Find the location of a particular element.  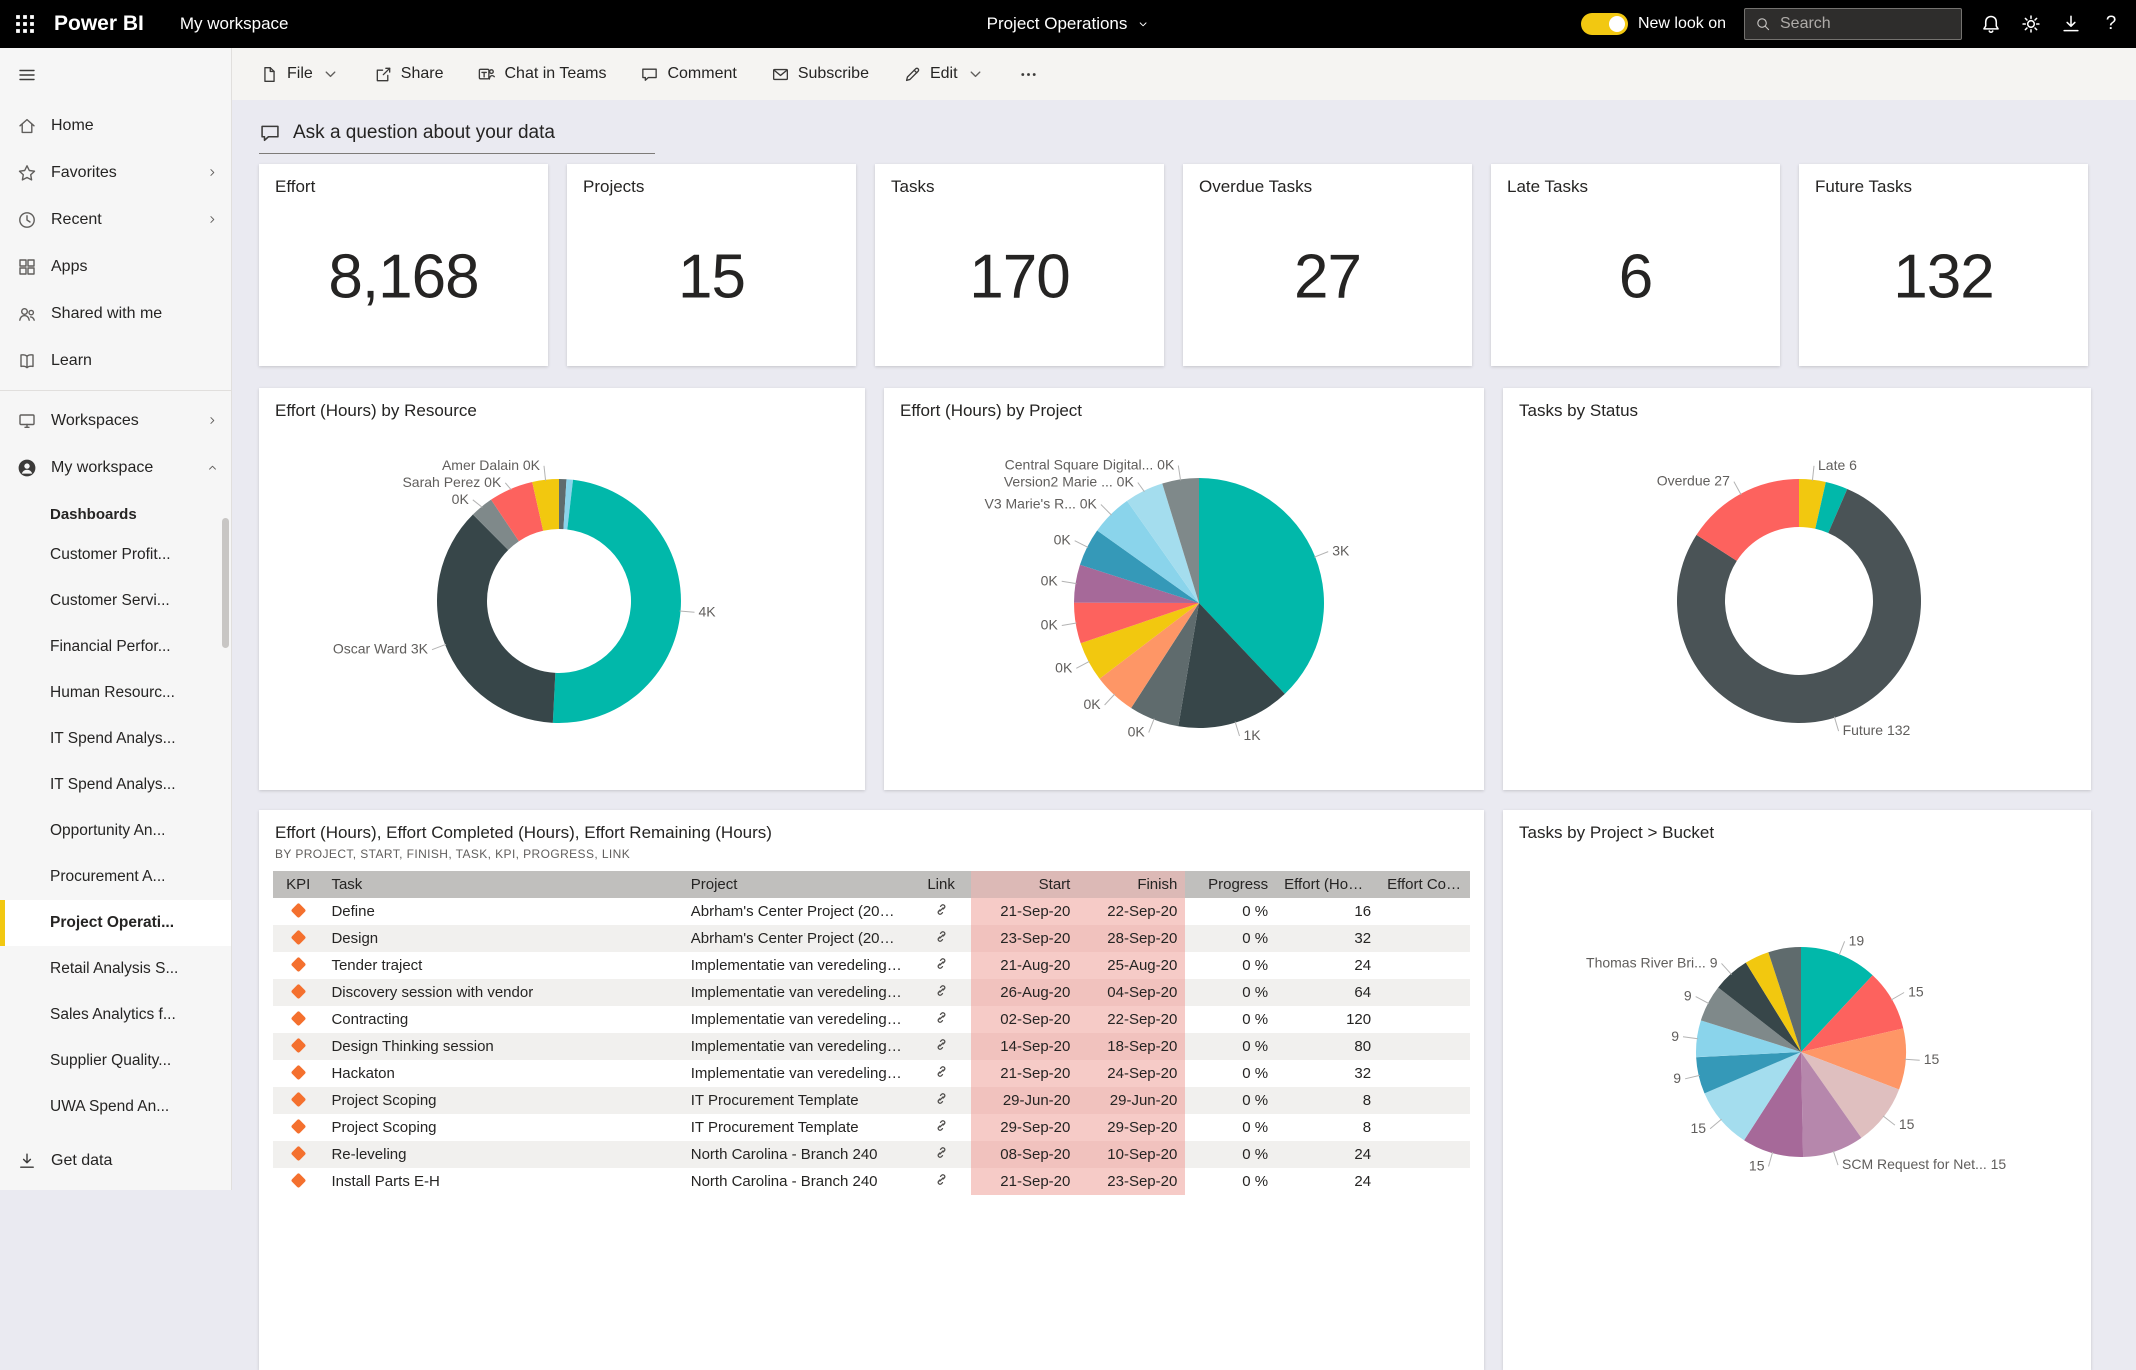

waffle-menu-button is located at coordinates (25, 24).